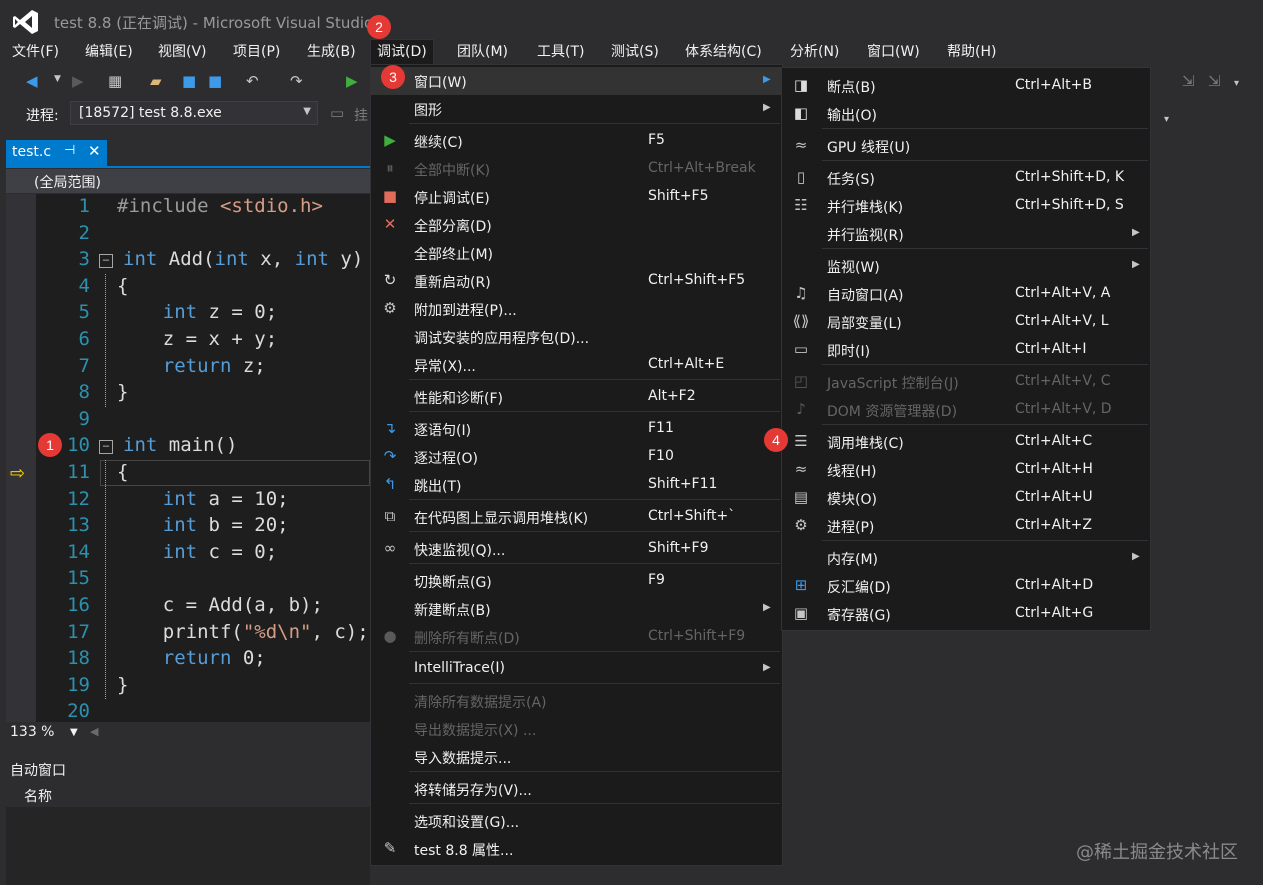 Image resolution: width=1263 pixels, height=885 pixels. I want to click on window-menu-item: ◰ JavaScript 控制台(J) Ctrl+Alt+V, C, so click(966, 382).